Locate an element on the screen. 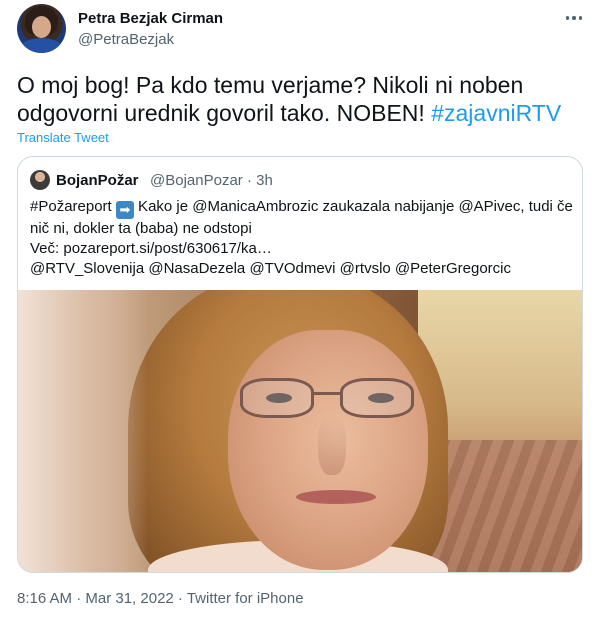 This screenshot has width=614, height=617. quoted-author-name: BojanPožar is located at coordinates (97, 180).